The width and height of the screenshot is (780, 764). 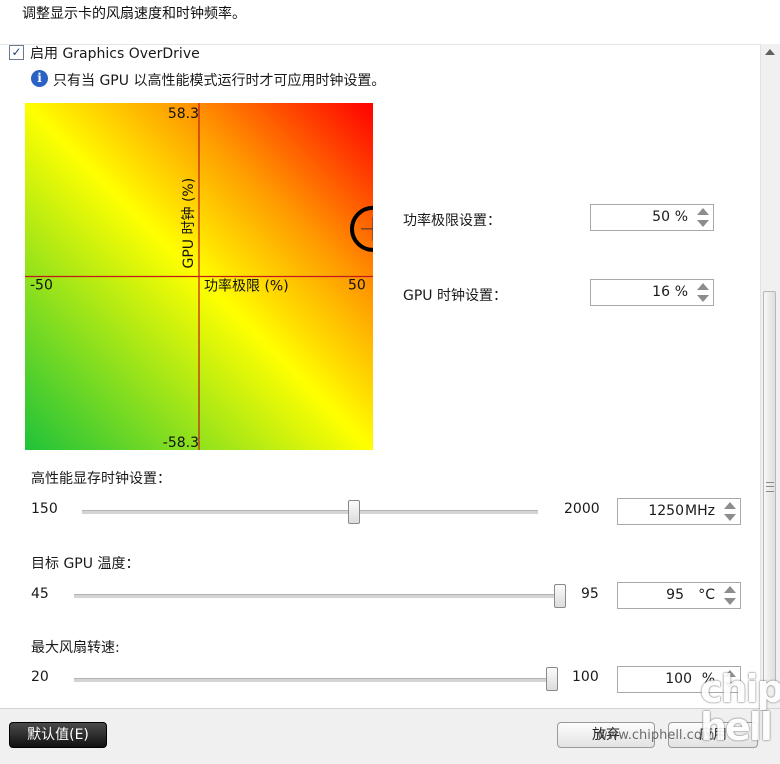 I want to click on gpu-clock-value: 16, so click(x=661, y=292).